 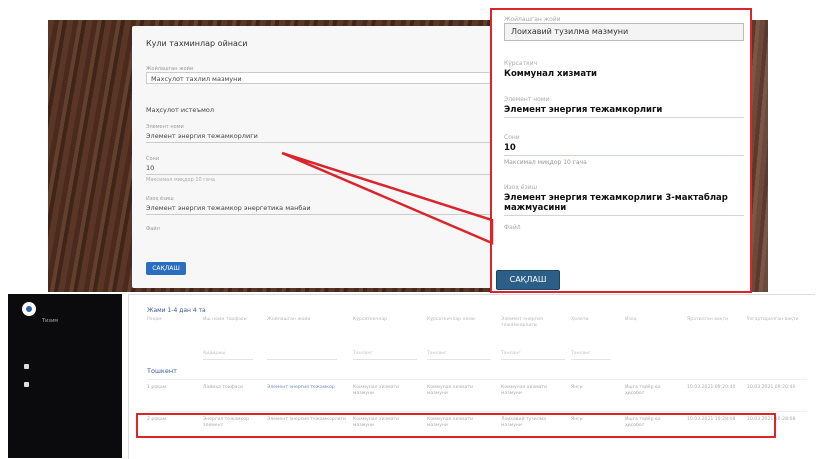 What do you see at coordinates (577, 387) in the screenshot?
I see `table-cell: Янги` at bounding box center [577, 387].